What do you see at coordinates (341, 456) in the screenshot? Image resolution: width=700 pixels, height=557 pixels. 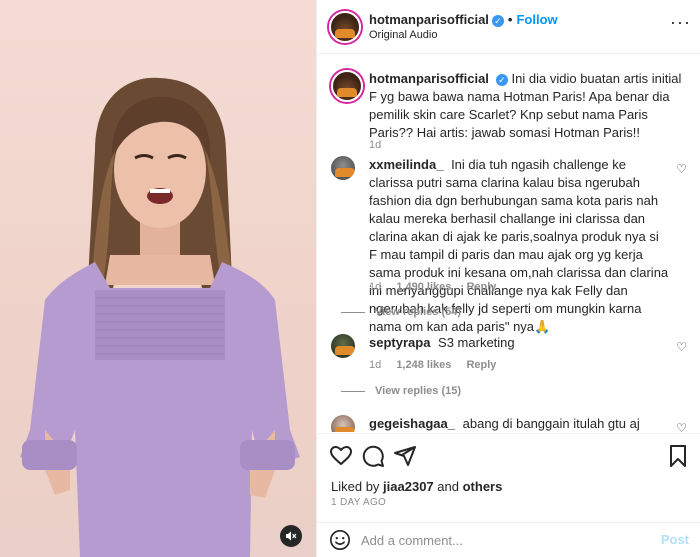 I see `heart-icon` at bounding box center [341, 456].